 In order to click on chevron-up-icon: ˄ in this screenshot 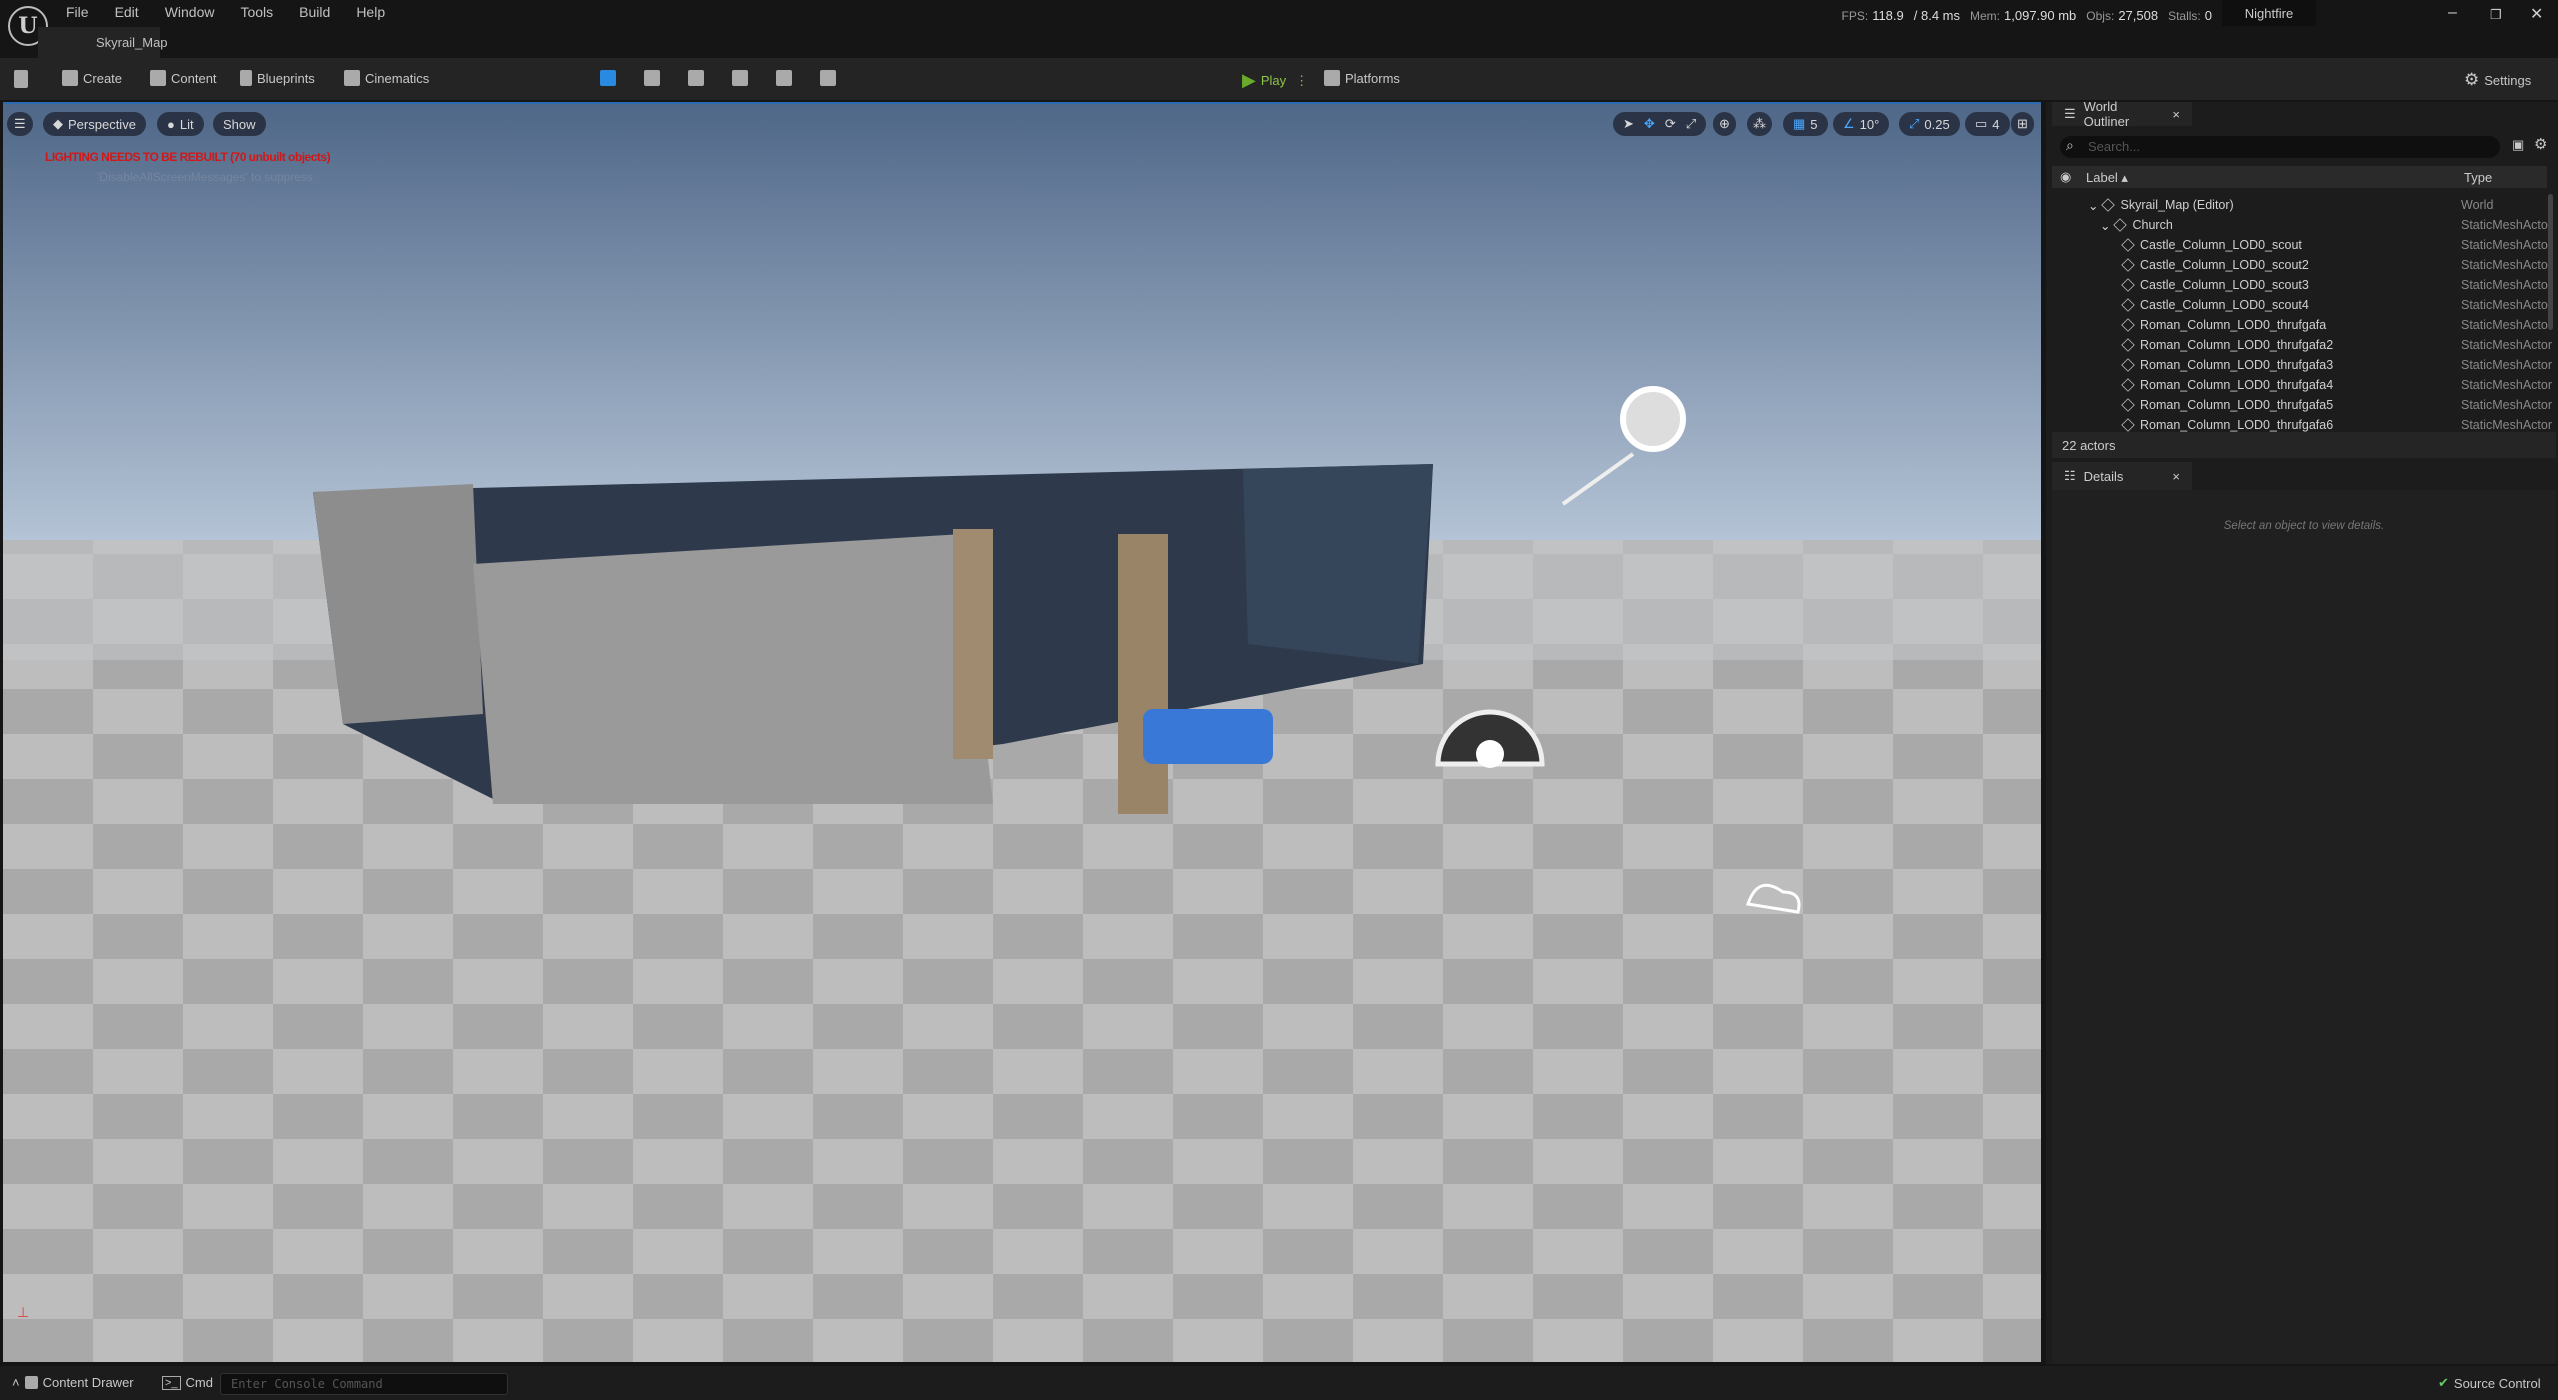, I will do `click(16, 1382)`.